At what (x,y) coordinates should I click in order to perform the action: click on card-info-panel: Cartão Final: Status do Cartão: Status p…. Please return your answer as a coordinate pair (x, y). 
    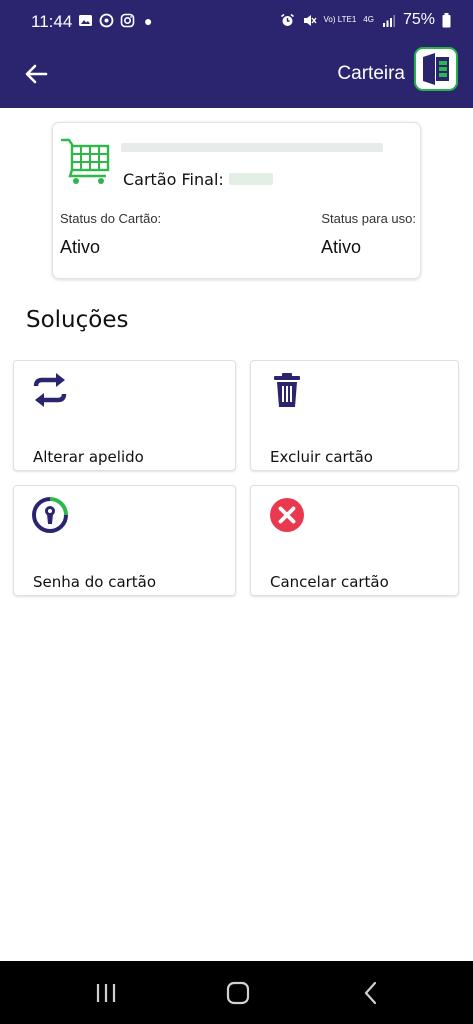
    Looking at the image, I should click on (236, 200).